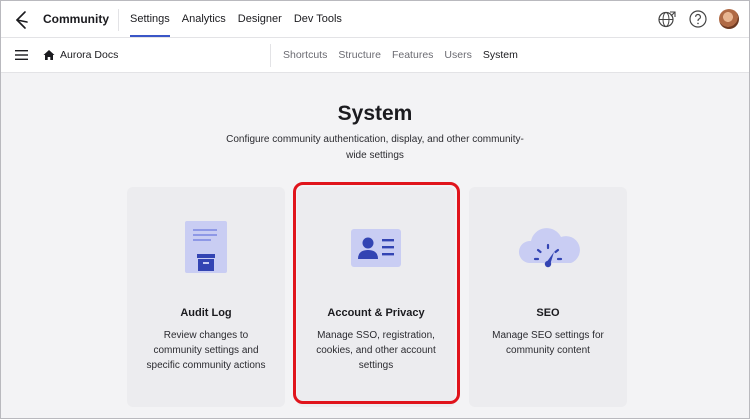 Image resolution: width=750 pixels, height=419 pixels. I want to click on main-tabs: Settings Analytics Designer Dev Tools, so click(242, 19).